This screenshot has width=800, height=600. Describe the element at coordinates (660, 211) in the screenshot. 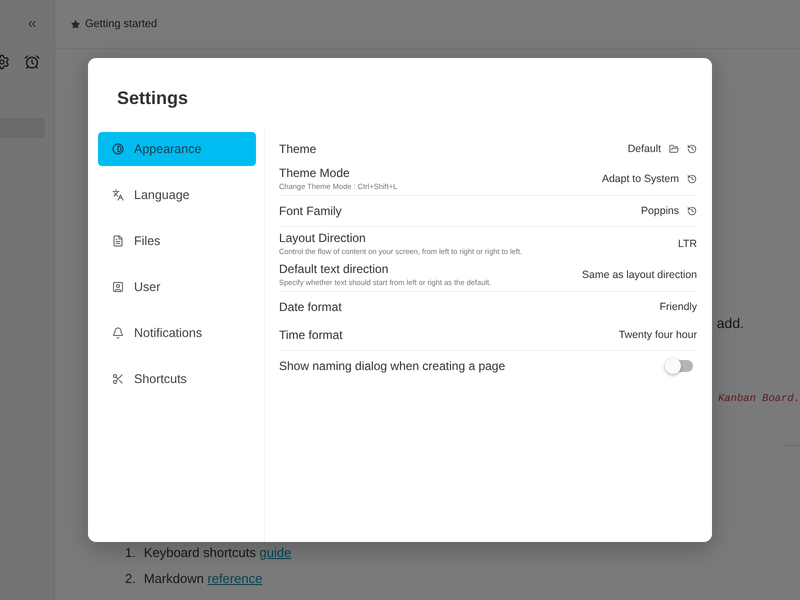

I see `setting-value: Poppins` at that location.